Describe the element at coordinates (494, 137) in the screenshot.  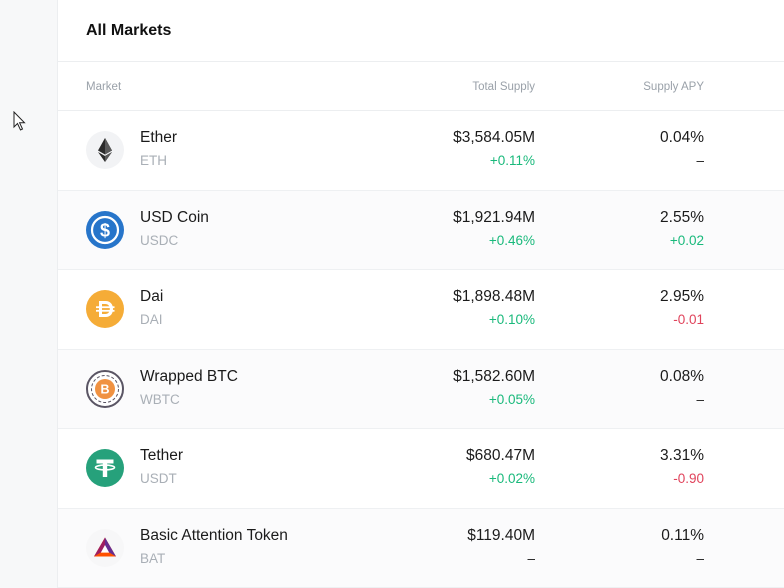
I see `total-supply-value: $3,584.05M` at that location.